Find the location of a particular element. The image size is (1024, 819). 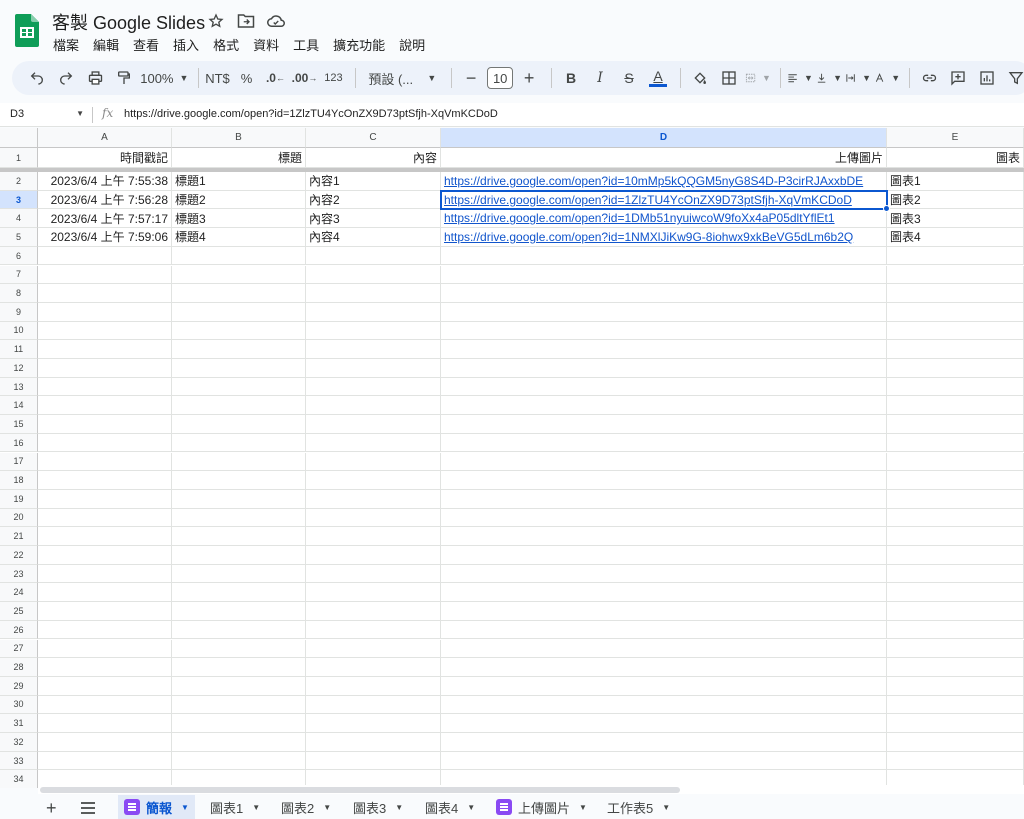

chevron-down-icon: ▼ is located at coordinates (327, 807).